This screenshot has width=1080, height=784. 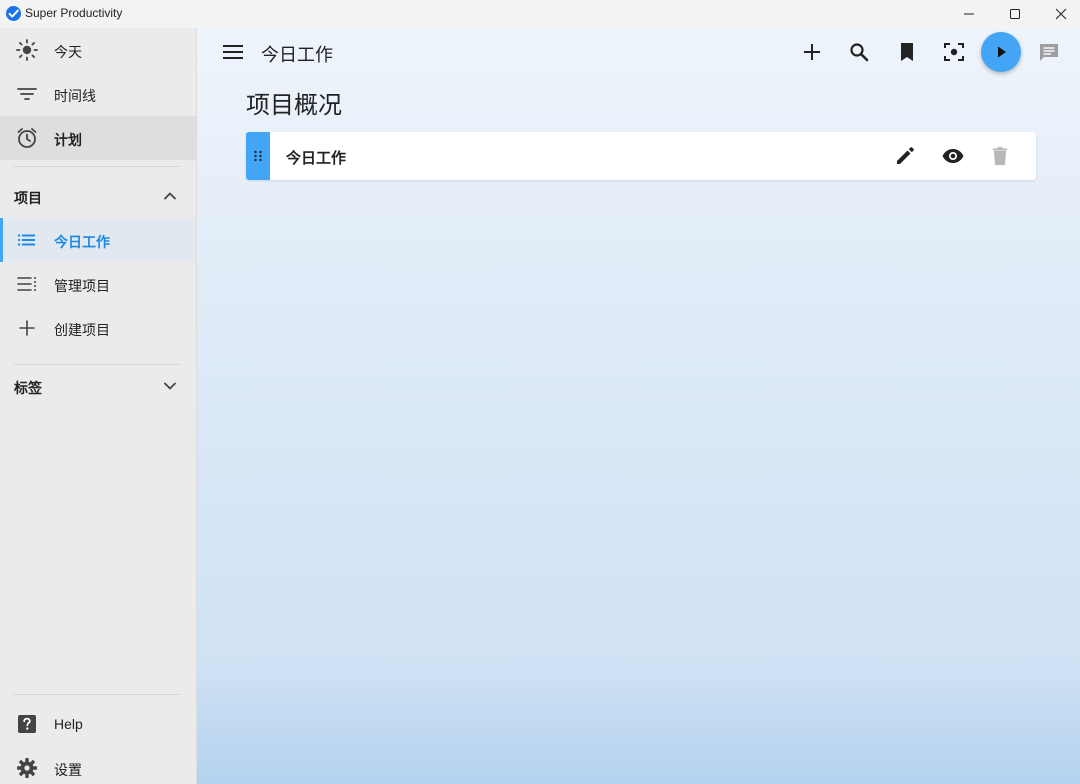 I want to click on app-logo-icon, so click(x=13, y=13).